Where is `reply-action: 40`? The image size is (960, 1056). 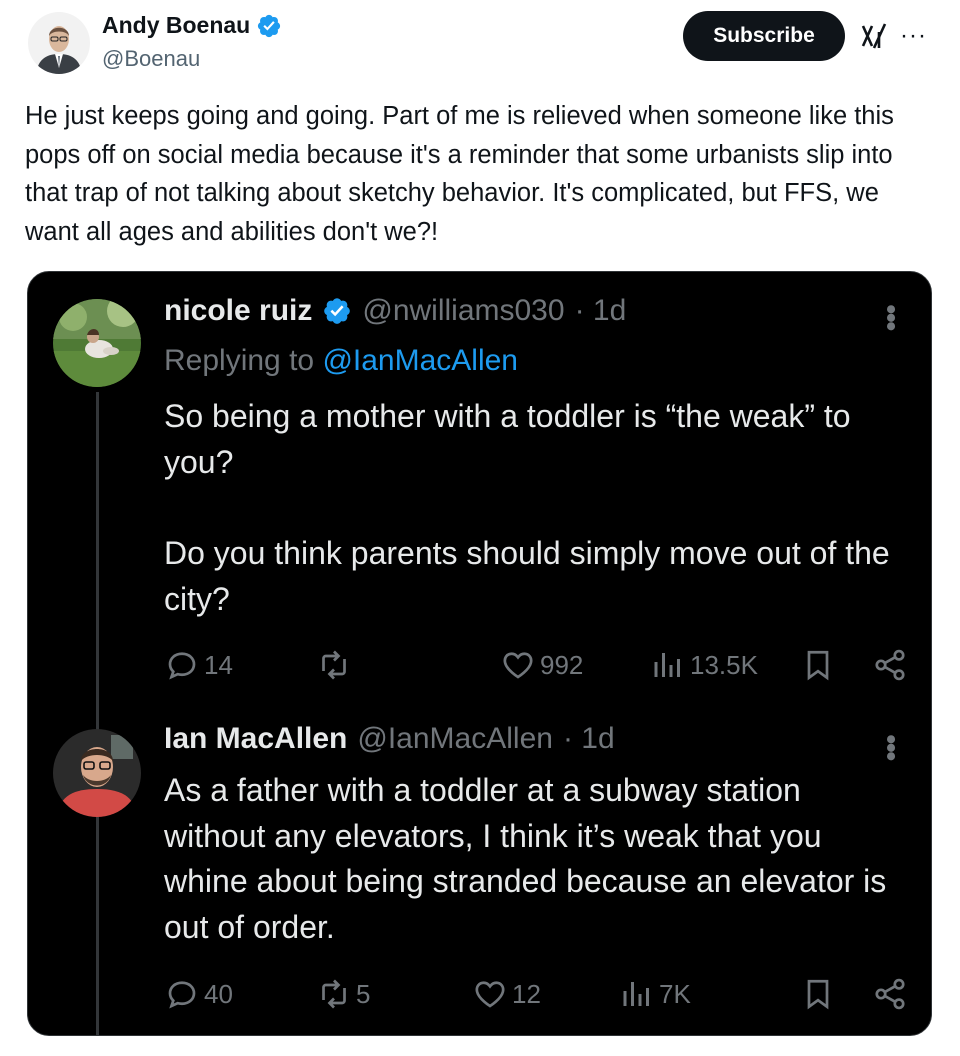 reply-action: 40 is located at coordinates (198, 994).